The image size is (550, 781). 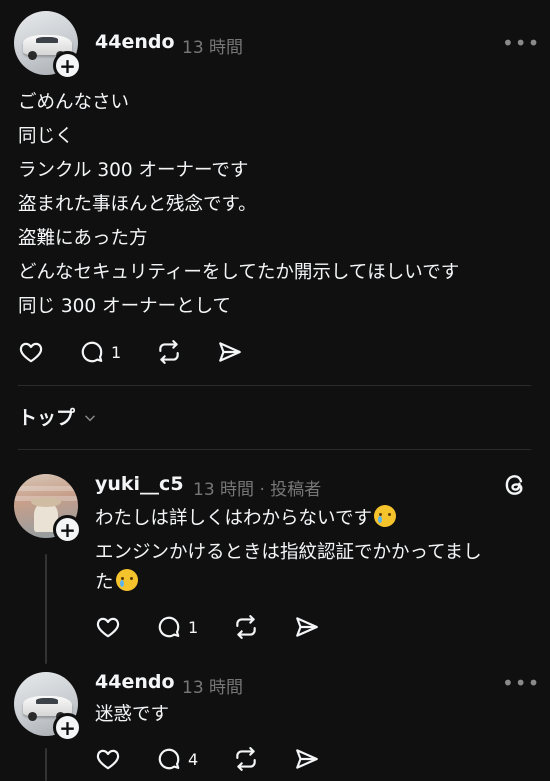 I want to click on threads-logo-icon, so click(x=515, y=485).